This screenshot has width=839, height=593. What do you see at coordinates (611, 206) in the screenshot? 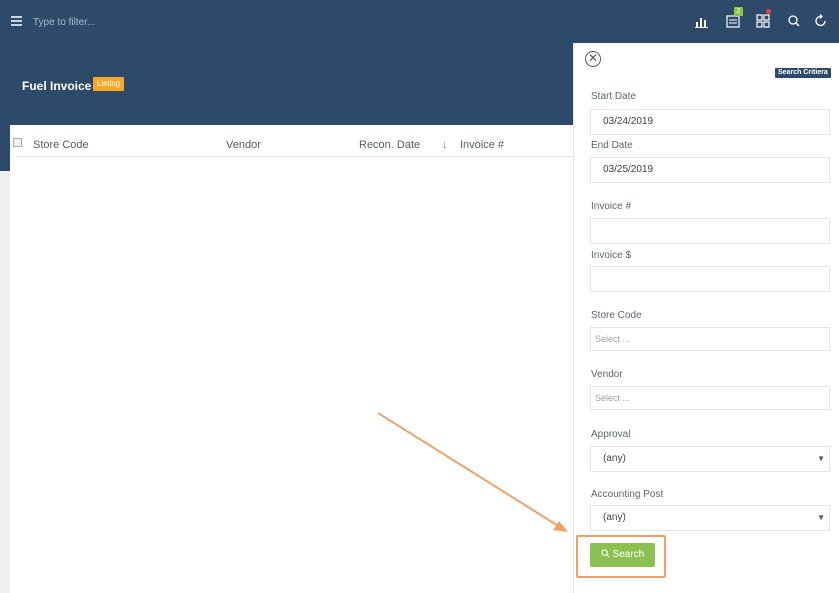
I see `invoice-no-label: Invoice #` at bounding box center [611, 206].